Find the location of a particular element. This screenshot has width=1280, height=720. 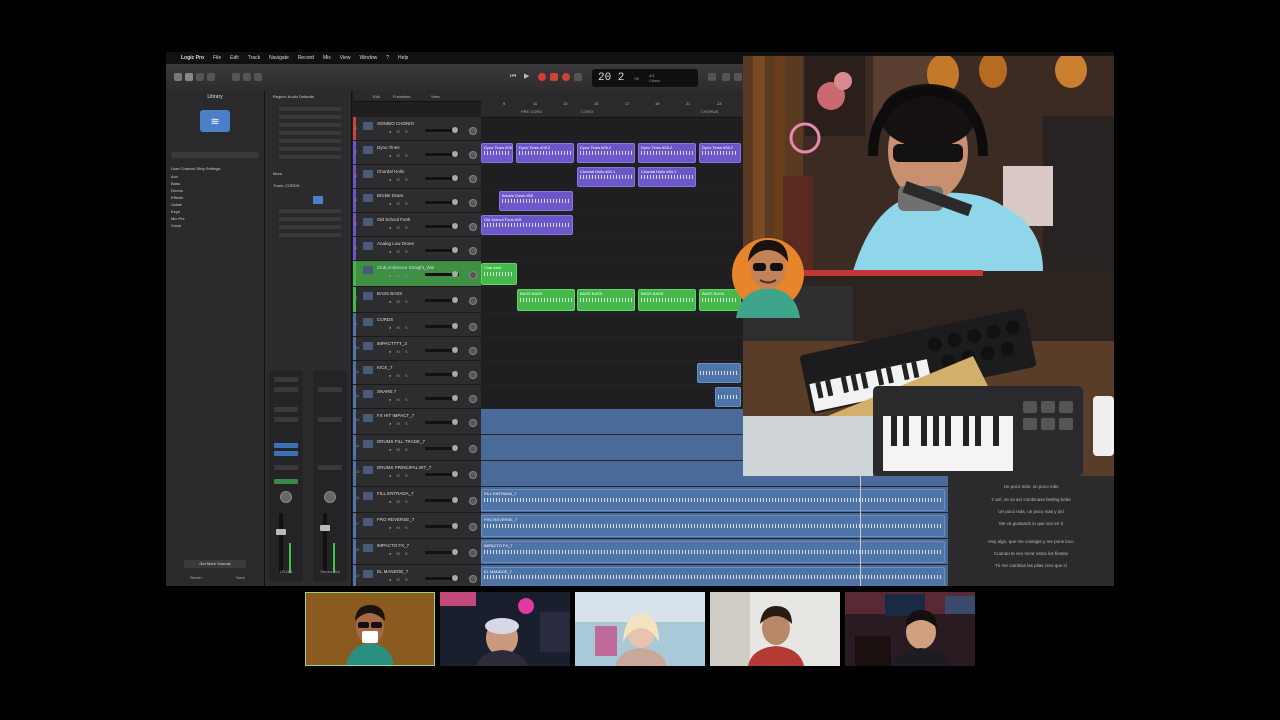

more-header: More is located at coordinates (277, 173).